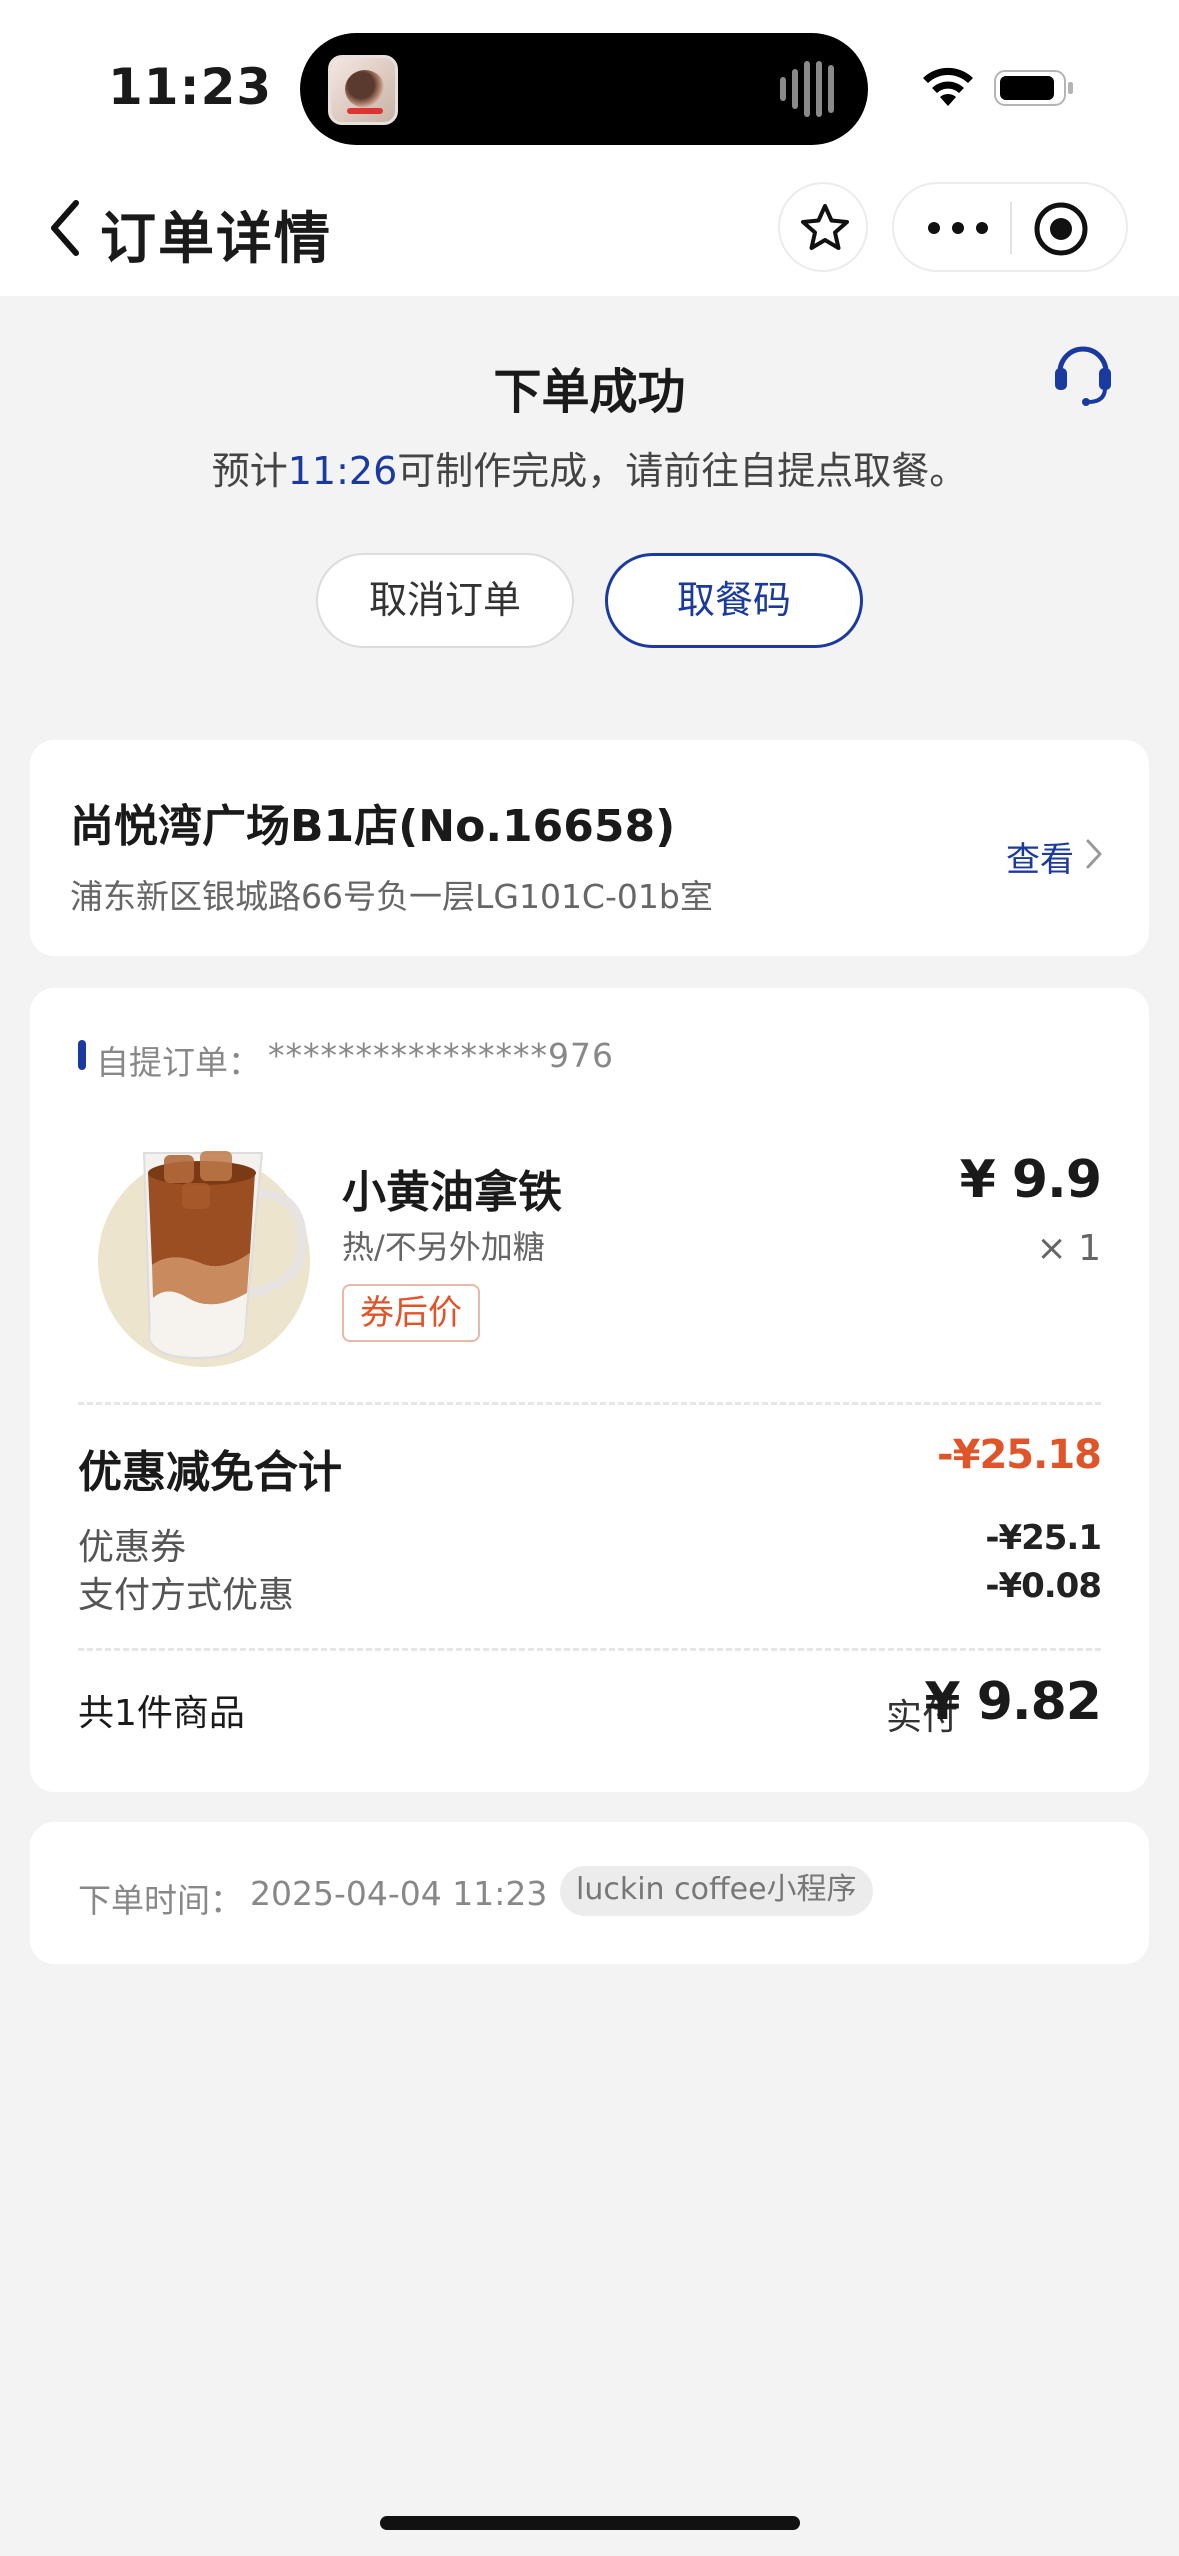 The height and width of the screenshot is (2556, 1179). I want to click on miniprogram-capsule, so click(1010, 227).